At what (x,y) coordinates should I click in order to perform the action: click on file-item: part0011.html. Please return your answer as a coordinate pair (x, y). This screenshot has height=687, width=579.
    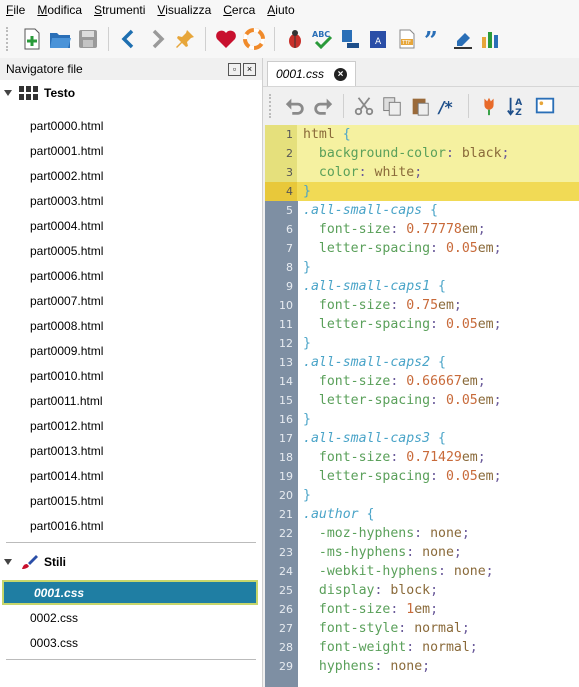
    Looking at the image, I should click on (131, 400).